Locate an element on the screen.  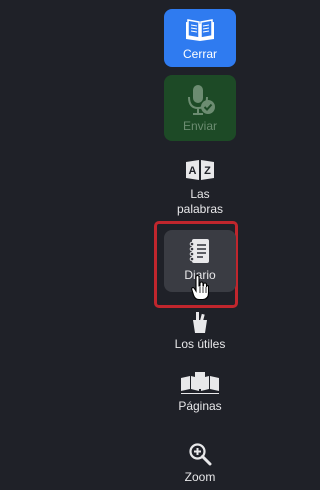
words-label-line1: Las is located at coordinates (200, 194).